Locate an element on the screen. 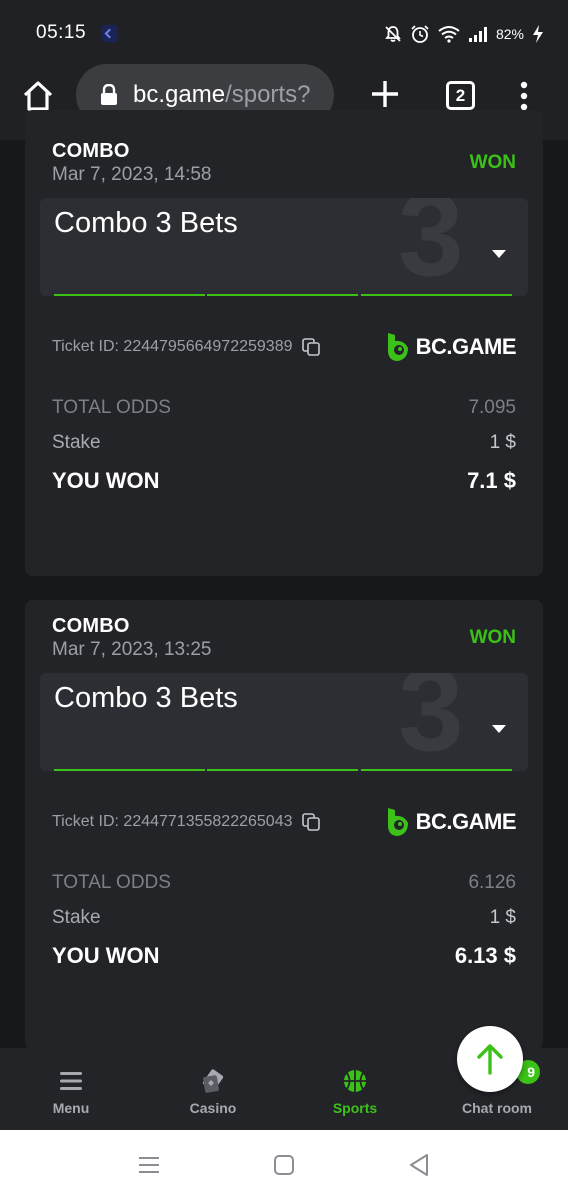 Image resolution: width=568 pixels, height=1200 pixels. wifi-icon is located at coordinates (449, 34).